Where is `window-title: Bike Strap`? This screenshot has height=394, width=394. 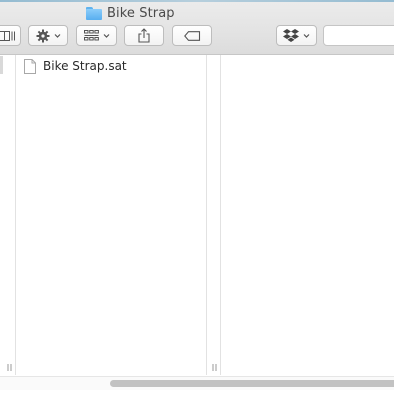
window-title: Bike Strap is located at coordinates (130, 13).